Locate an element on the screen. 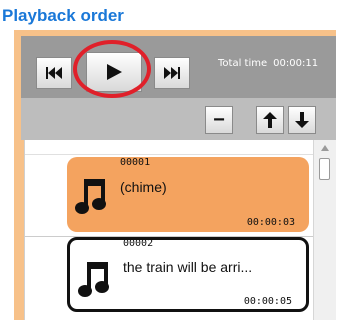 The image size is (341, 320). skip-next-icon is located at coordinates (172, 73).